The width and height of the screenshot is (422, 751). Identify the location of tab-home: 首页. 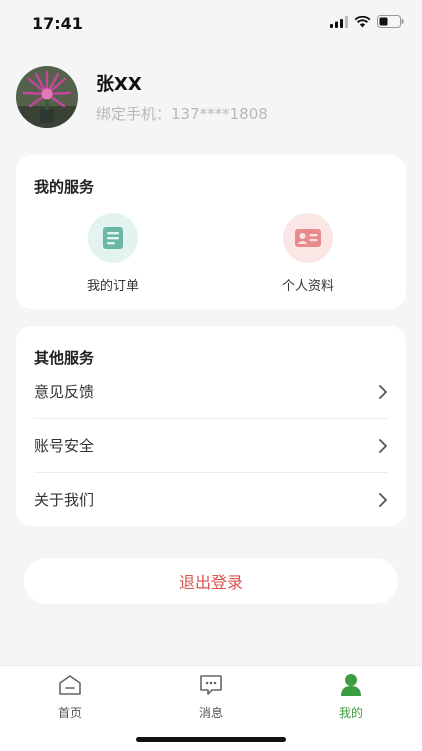
(70, 696).